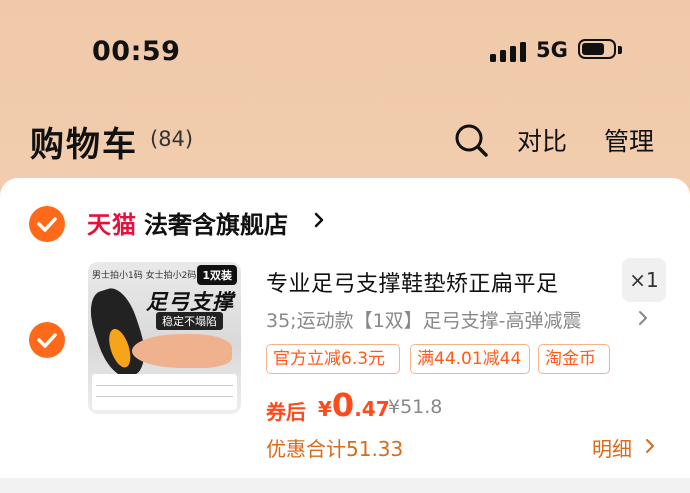 This screenshot has height=493, width=690. What do you see at coordinates (345, 140) in the screenshot?
I see `cart-header: 购物车 (84) 对比 管理` at bounding box center [345, 140].